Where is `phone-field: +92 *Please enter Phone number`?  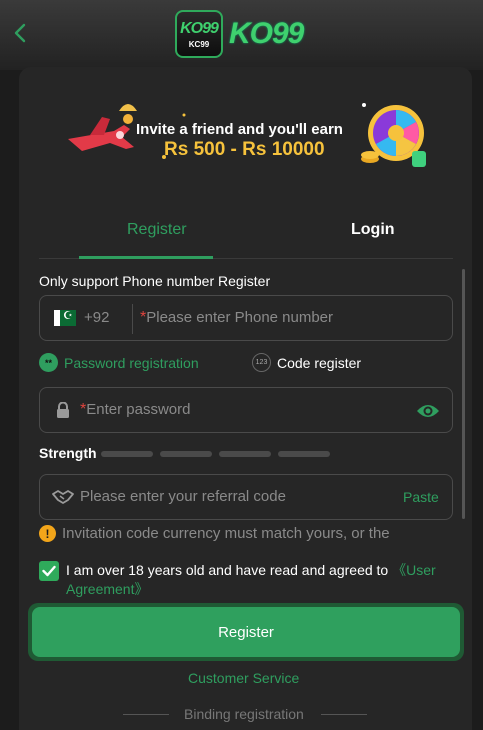 phone-field: +92 *Please enter Phone number is located at coordinates (246, 318).